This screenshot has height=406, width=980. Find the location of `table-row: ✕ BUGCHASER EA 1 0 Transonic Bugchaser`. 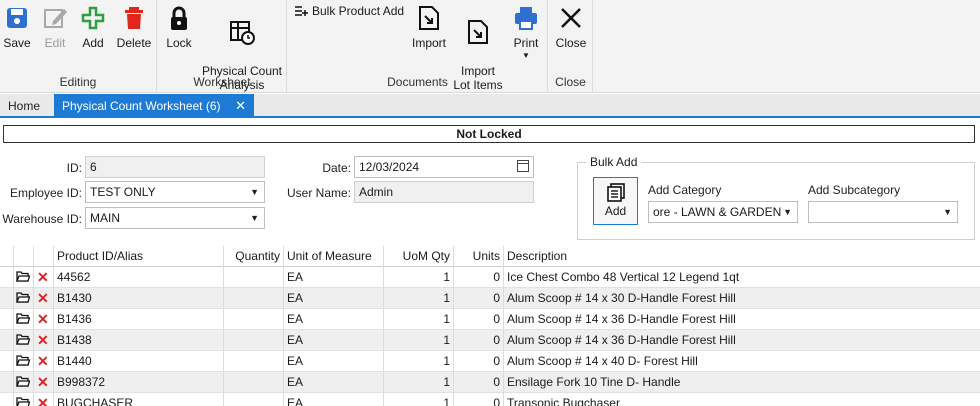

table-row: ✕ BUGCHASER EA 1 0 Transonic Bugchaser is located at coordinates (490, 399).